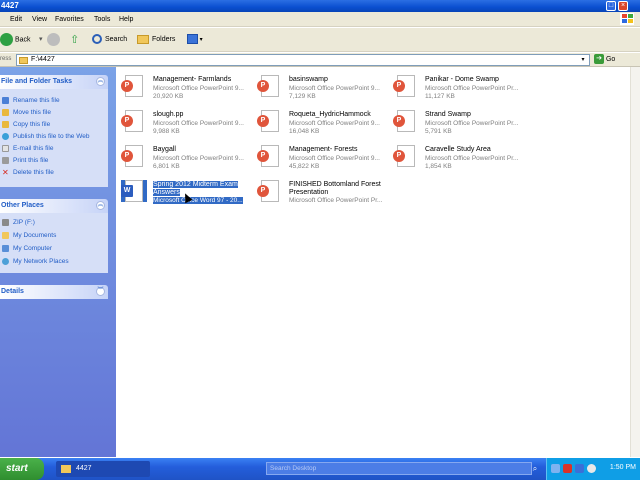 Image resolution: width=640 pixels, height=480 pixels. What do you see at coordinates (579, 468) in the screenshot?
I see `tray-display-icon` at bounding box center [579, 468].